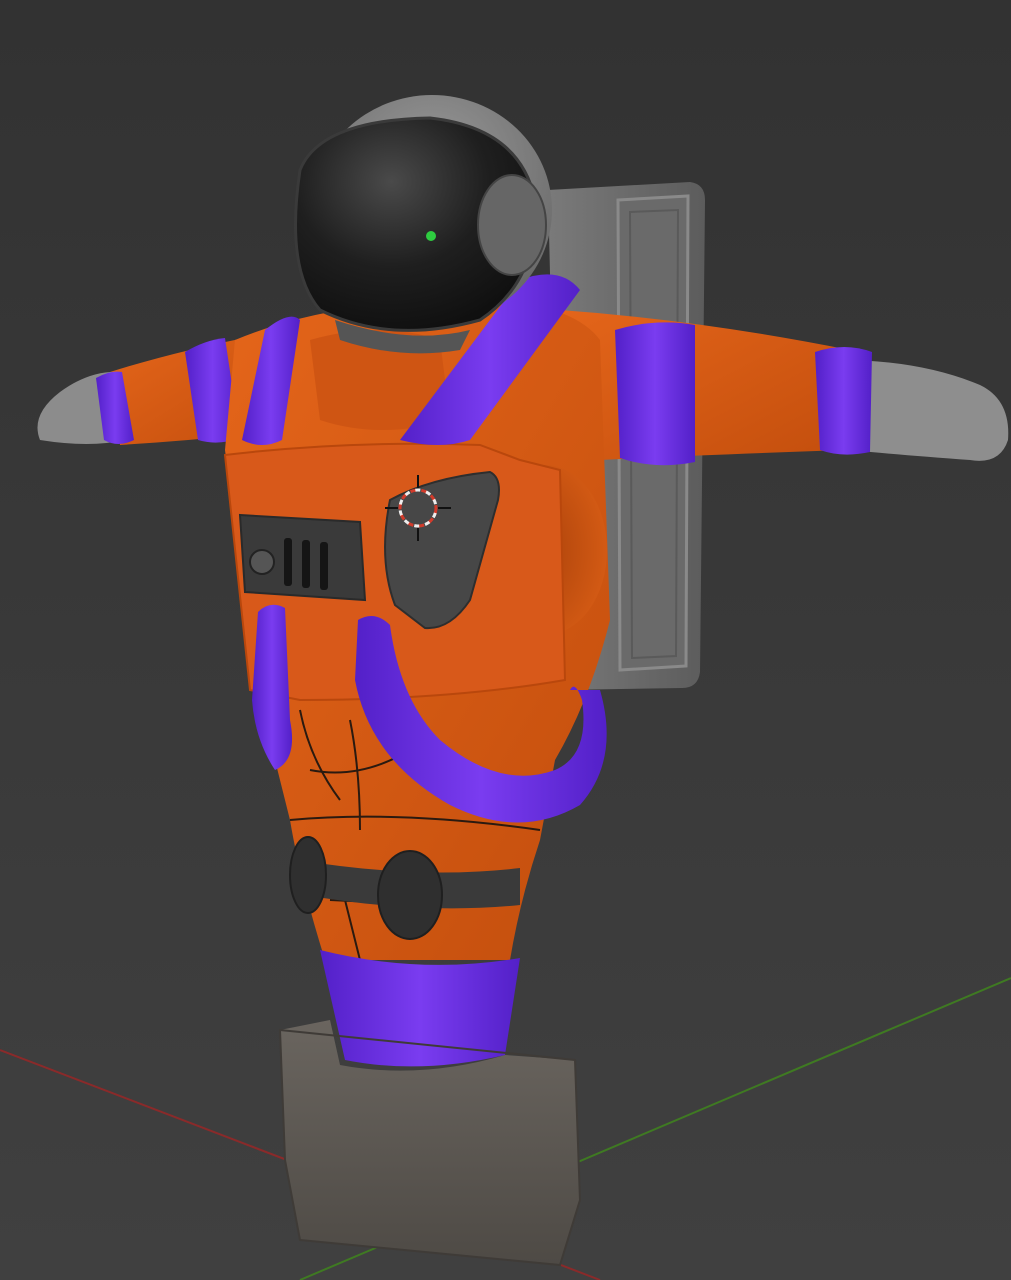  I want to click on right-wrist-cuff, so click(843, 401).